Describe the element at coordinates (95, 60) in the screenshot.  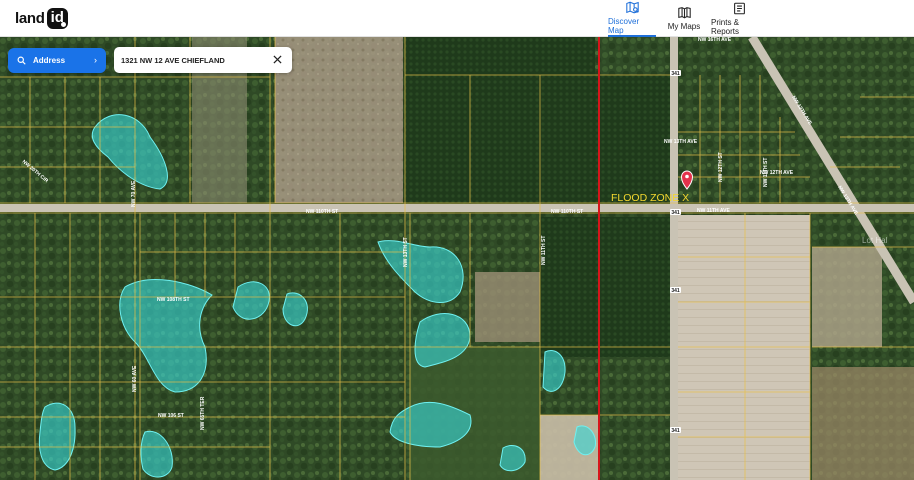
I see `chevron-right-icon: ›` at that location.